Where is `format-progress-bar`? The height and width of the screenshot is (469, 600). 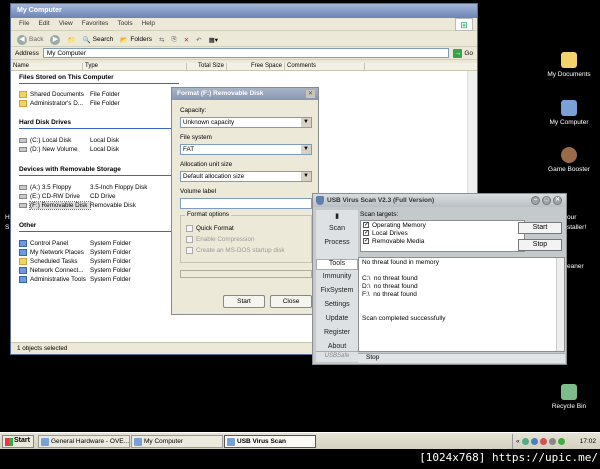
format-progress-bar is located at coordinates (246, 274).